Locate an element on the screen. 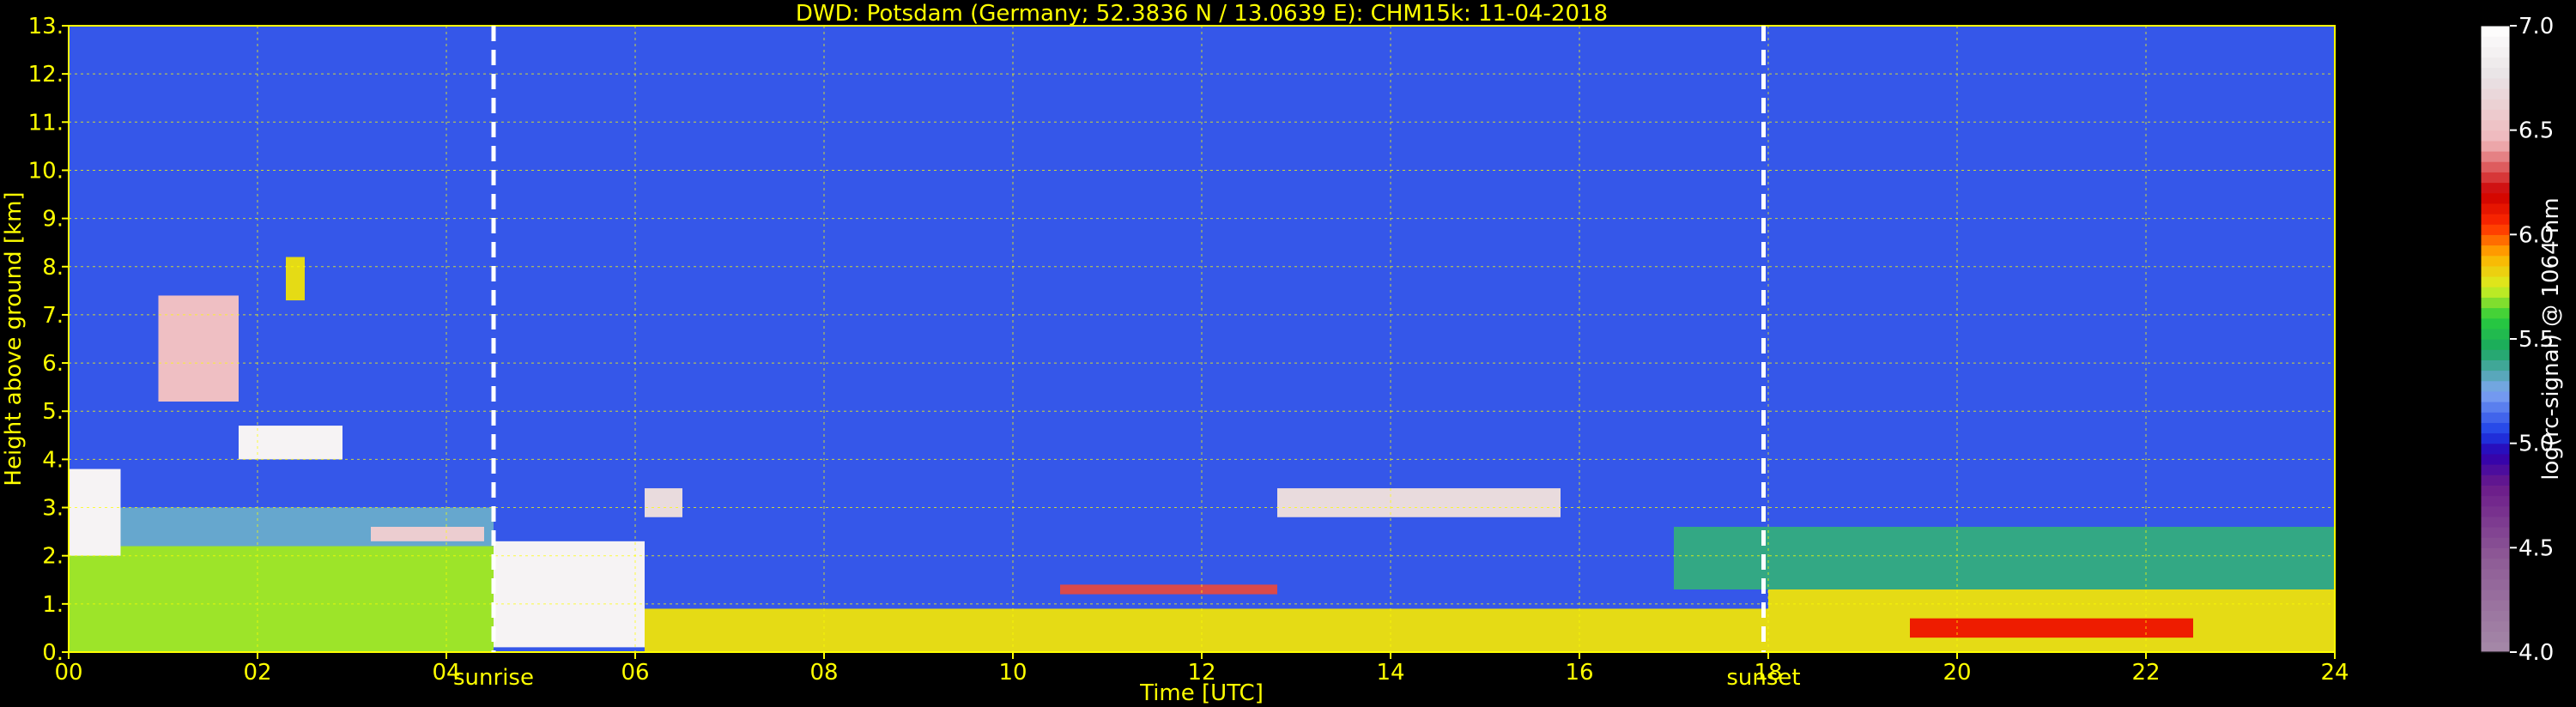 The image size is (2576, 707). x-tick-label: 18 is located at coordinates (1768, 673).